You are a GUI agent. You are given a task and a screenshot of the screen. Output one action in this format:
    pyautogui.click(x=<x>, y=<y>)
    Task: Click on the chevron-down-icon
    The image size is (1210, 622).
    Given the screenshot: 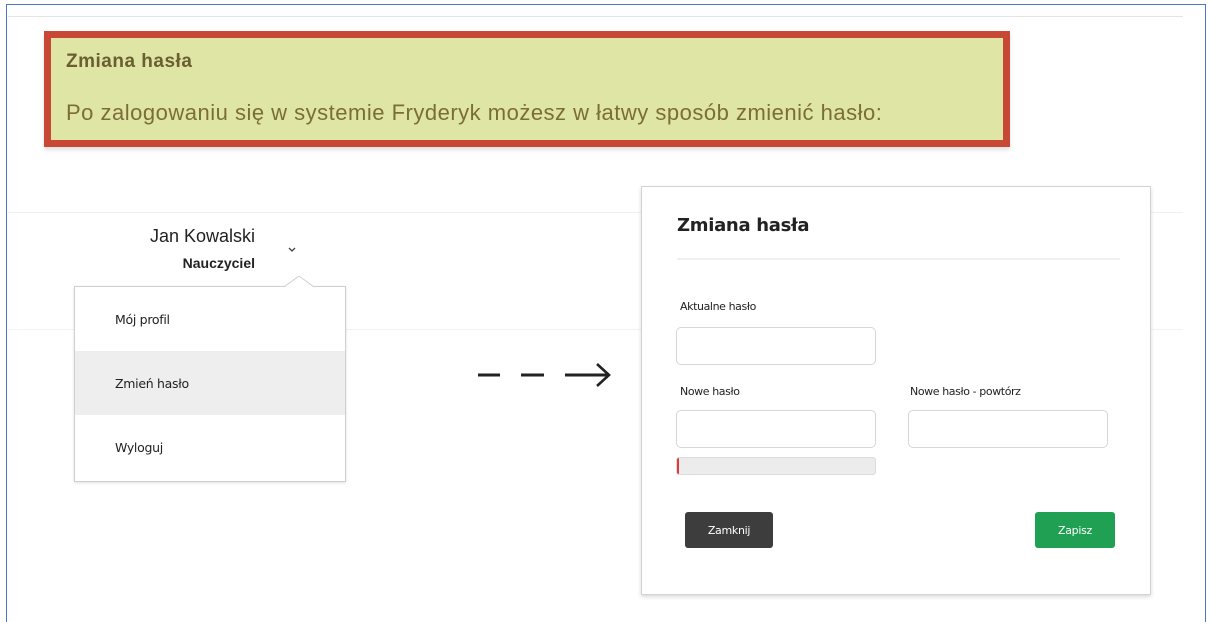 What is the action you would take?
    pyautogui.click(x=292, y=250)
    